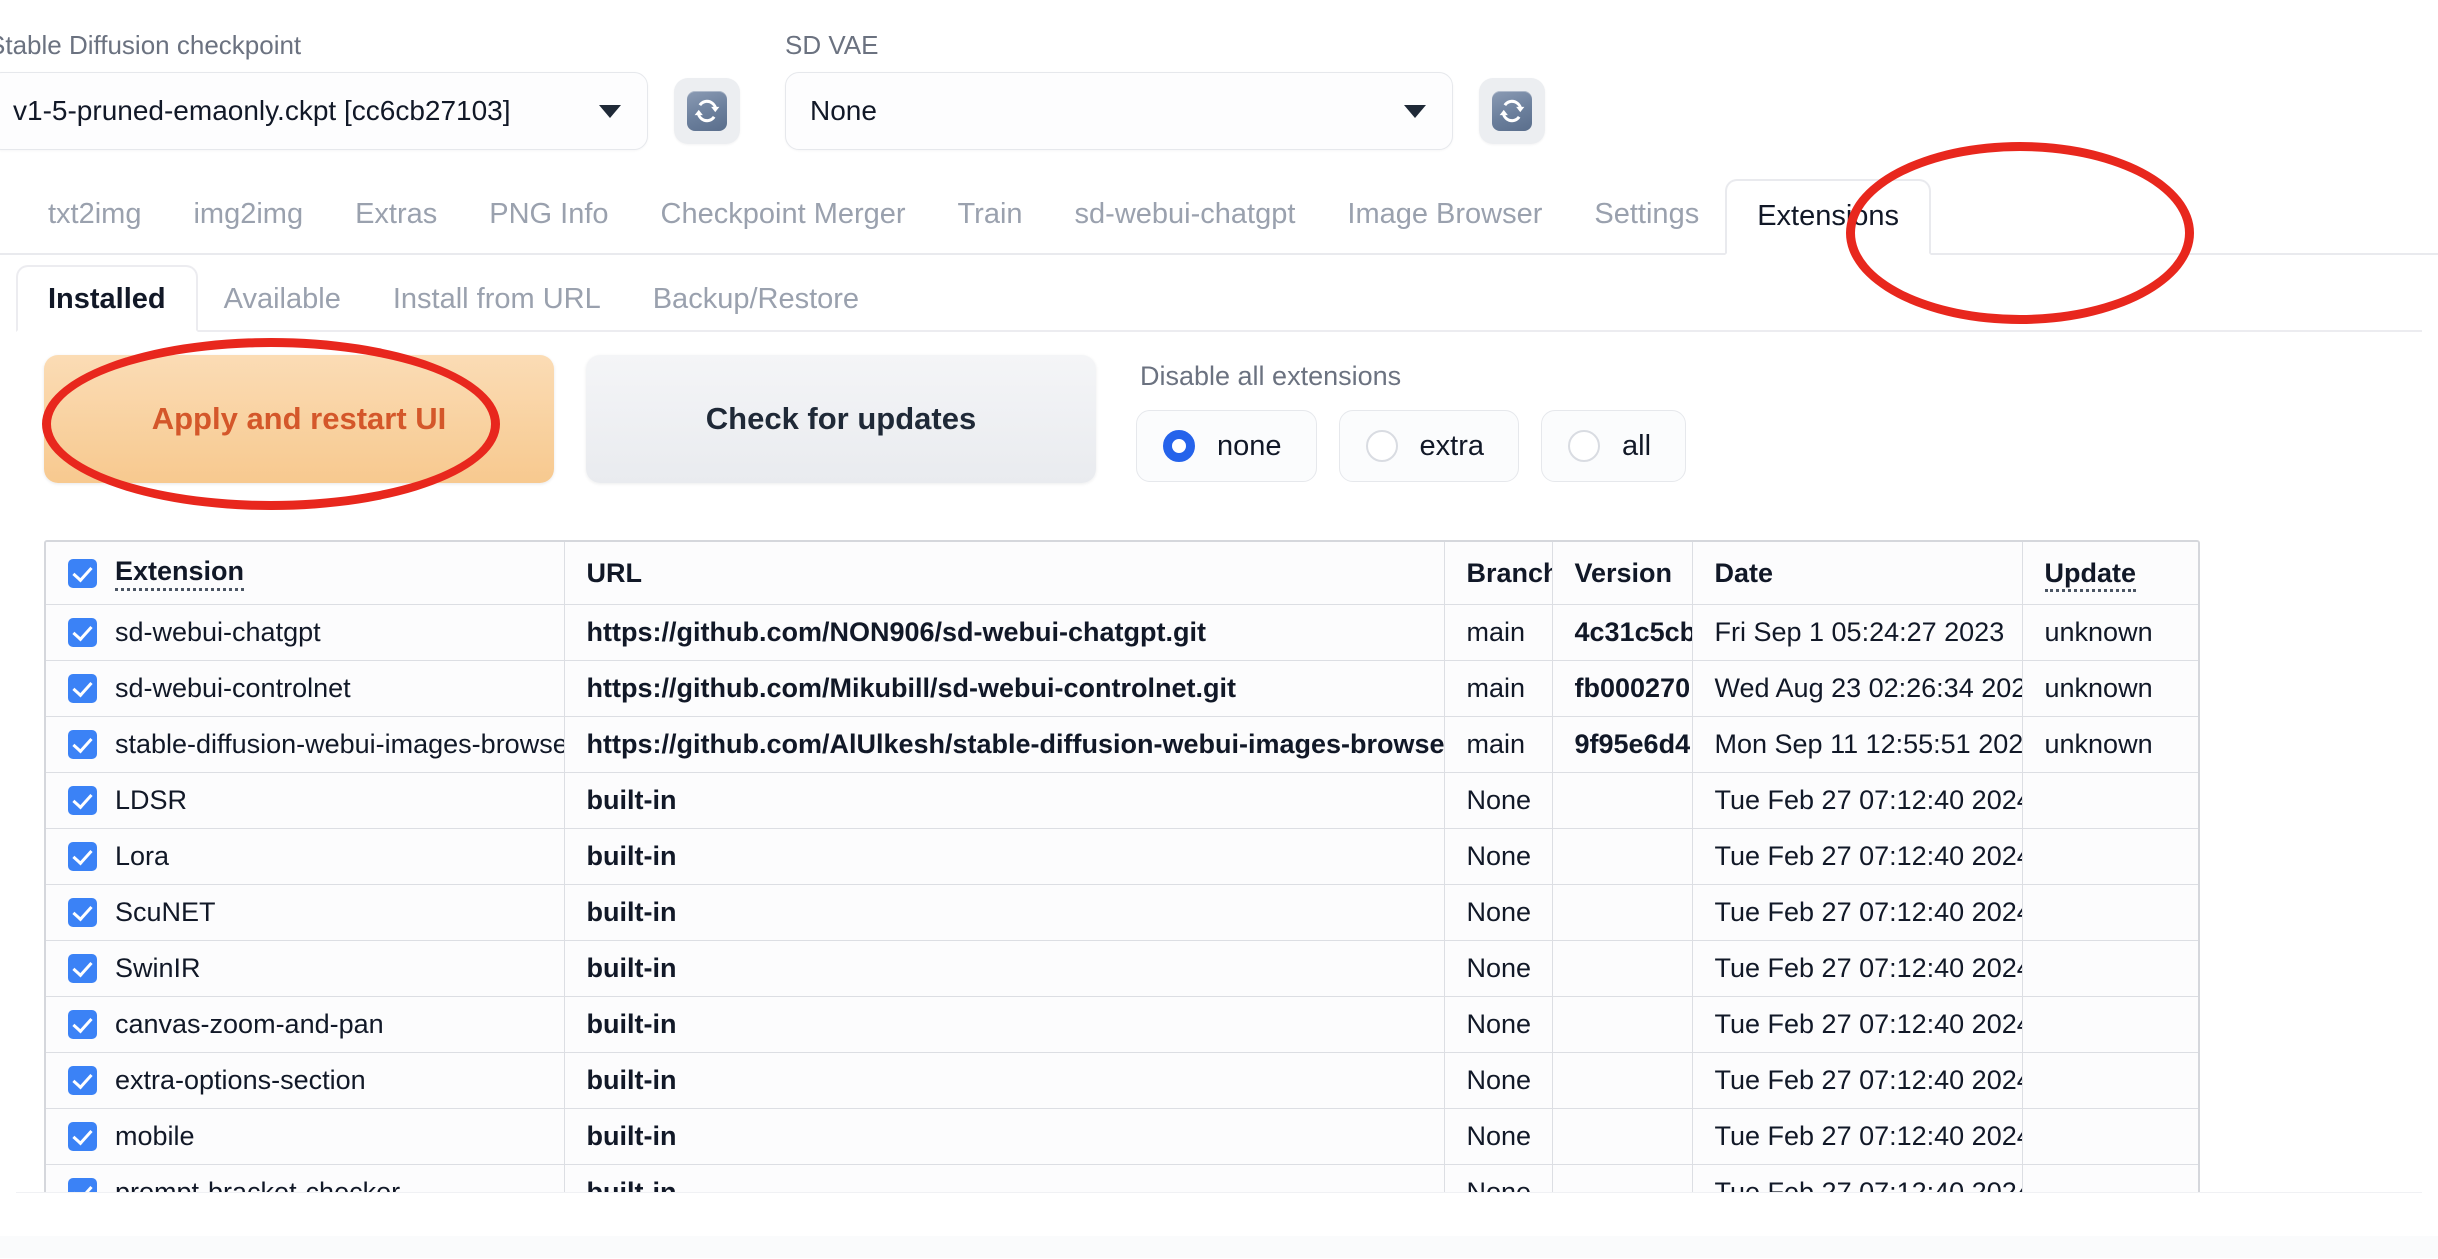 The width and height of the screenshot is (2438, 1259). Describe the element at coordinates (843, 110) in the screenshot. I see `vae-value: None` at that location.